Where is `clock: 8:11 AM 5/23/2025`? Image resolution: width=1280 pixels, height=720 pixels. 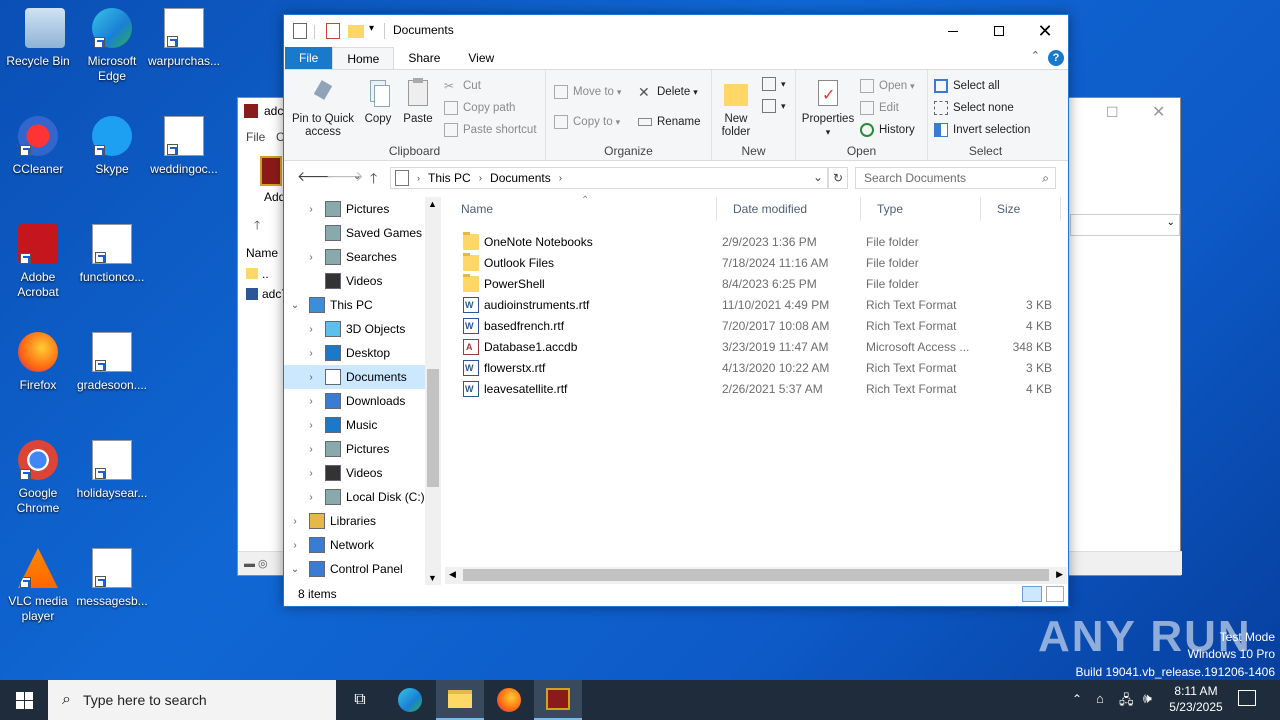 clock: 8:11 AM 5/23/2025 is located at coordinates (1196, 699).